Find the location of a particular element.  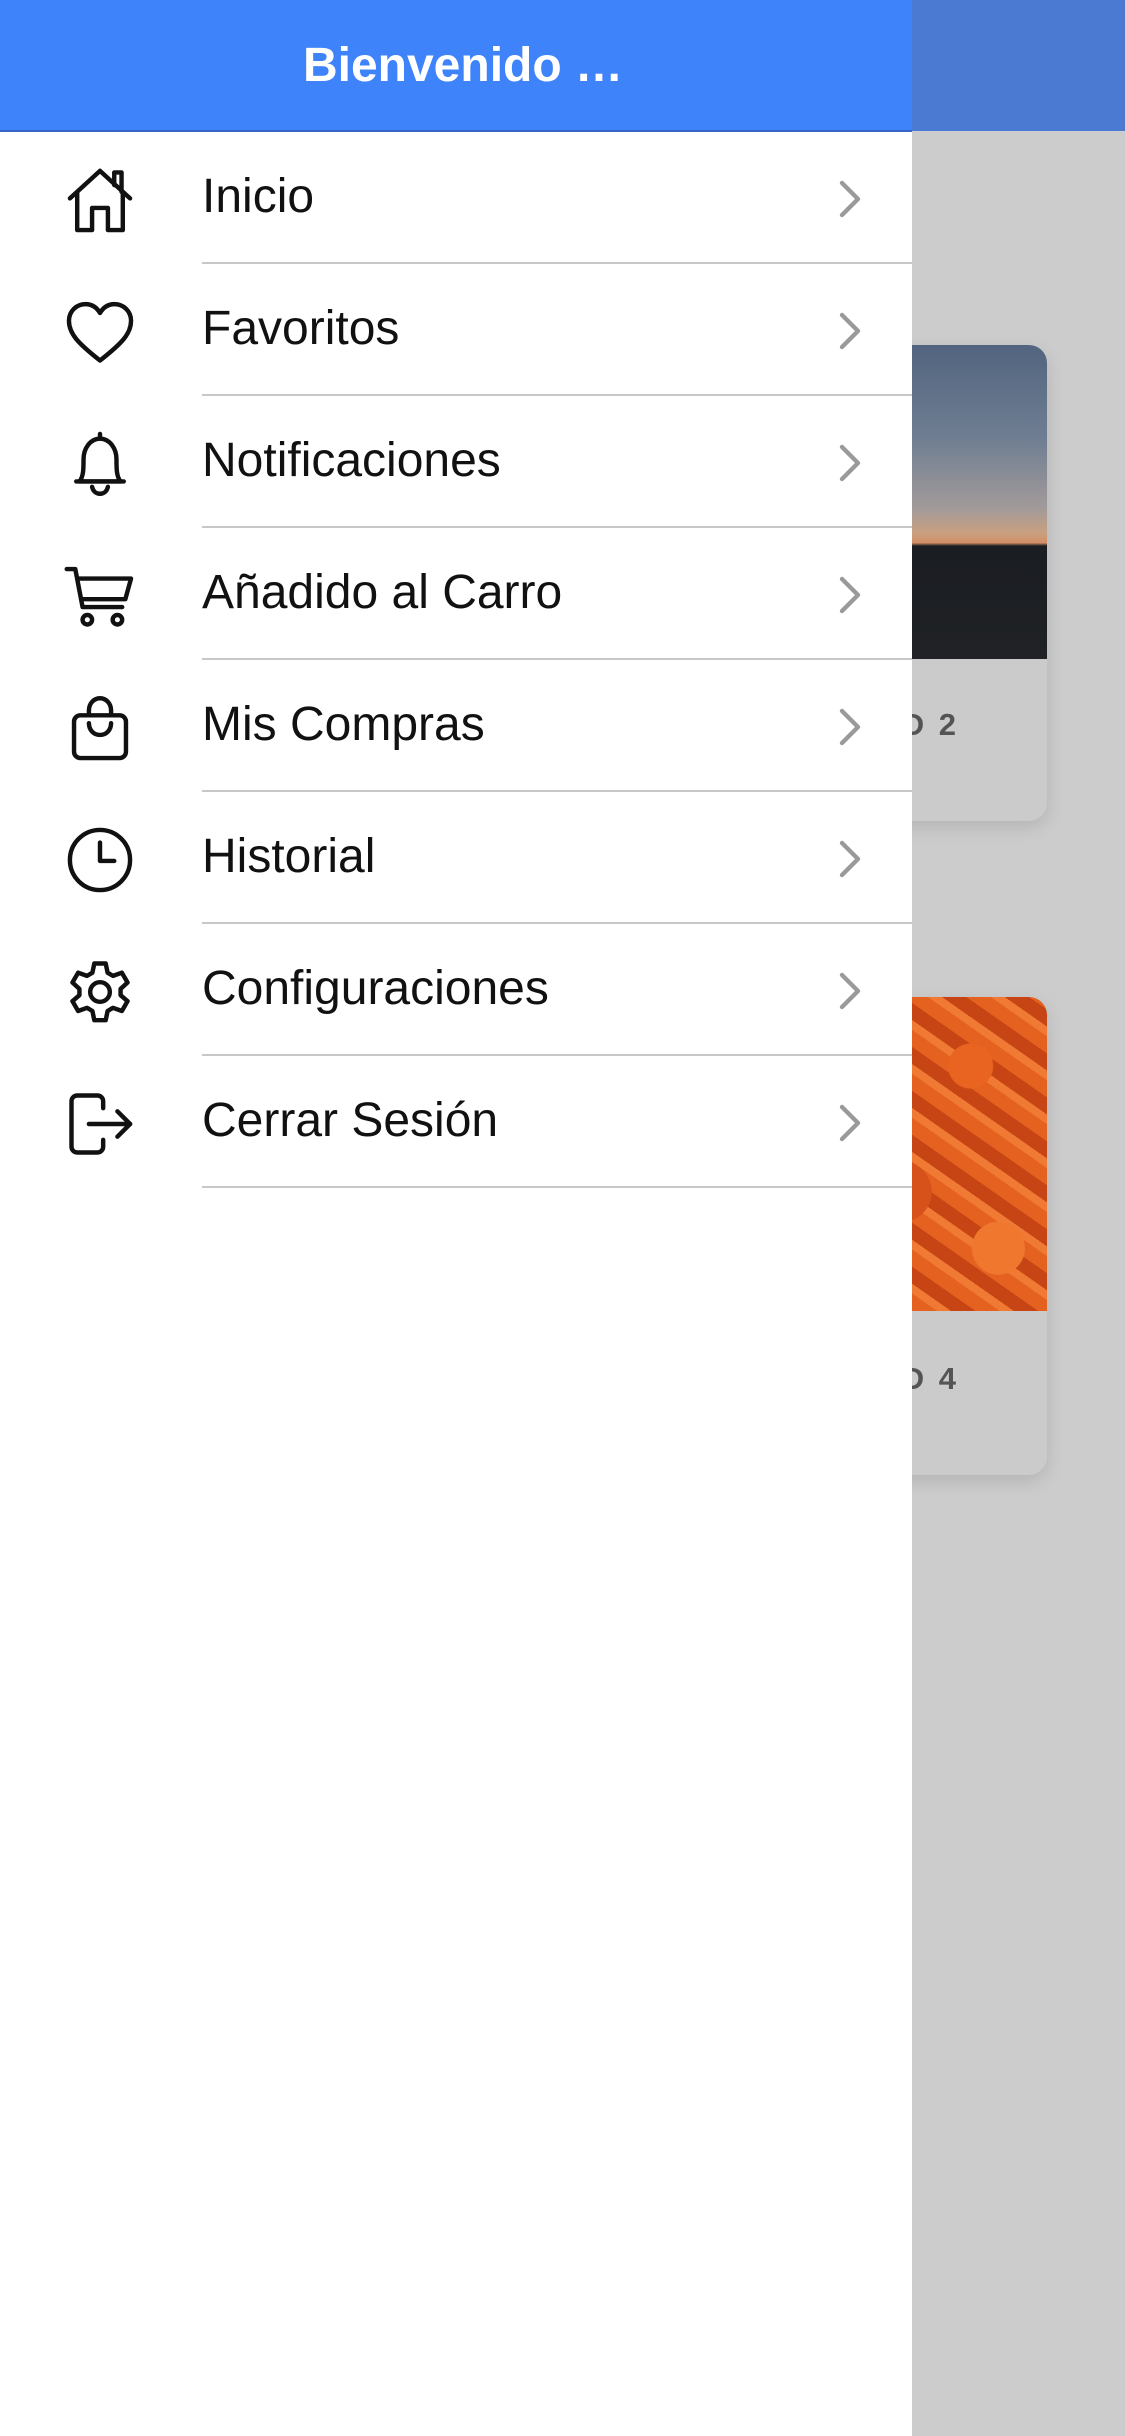

menu-item-label: Historial is located at coordinates (289, 856).